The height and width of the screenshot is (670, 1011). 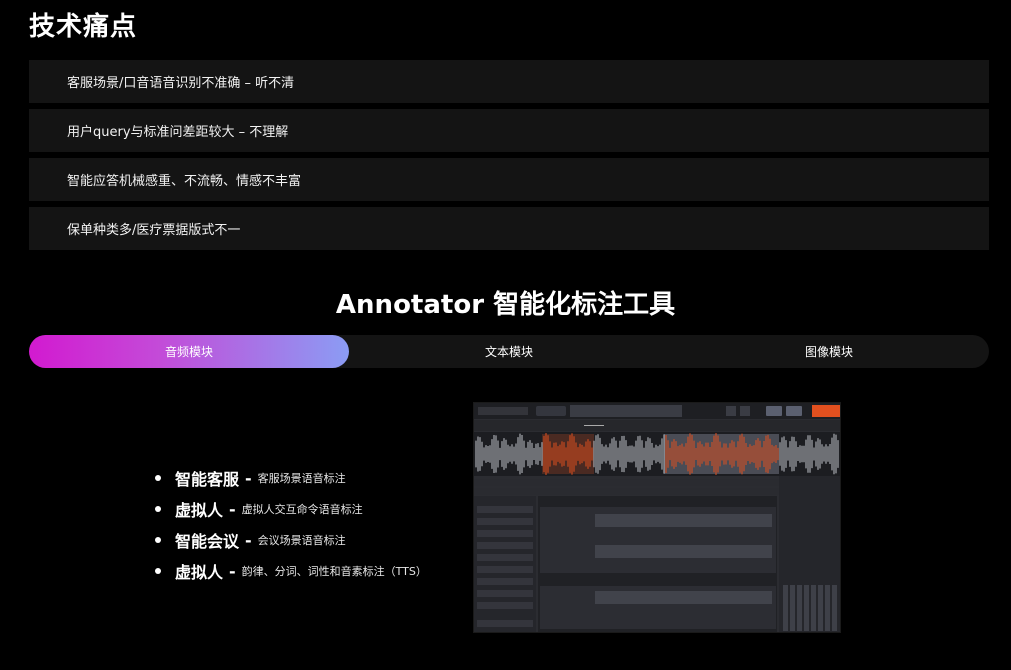 I want to click on annotator-title: Annotator 智能化标注工具, so click(x=505, y=305).